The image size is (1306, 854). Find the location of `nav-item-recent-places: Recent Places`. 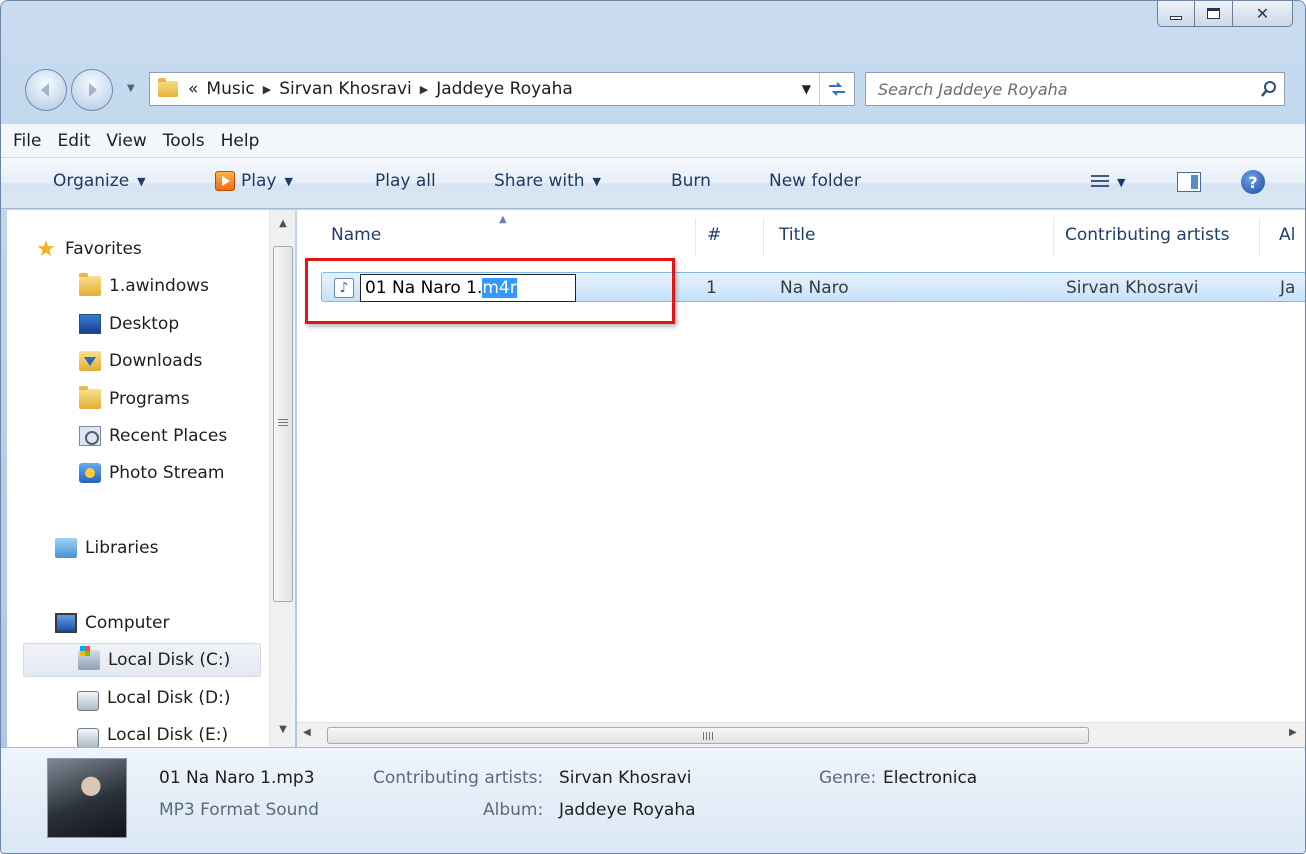

nav-item-recent-places: Recent Places is located at coordinates (153, 436).